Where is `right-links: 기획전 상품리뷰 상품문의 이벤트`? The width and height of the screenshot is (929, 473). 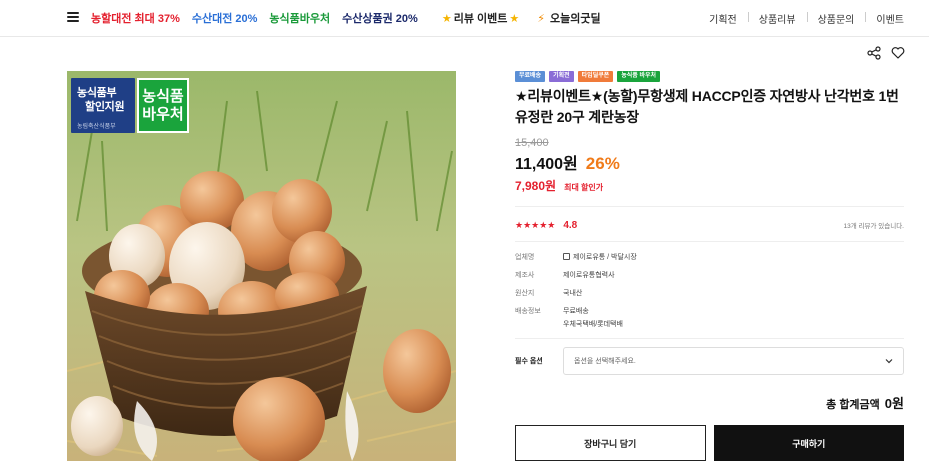 right-links: 기획전 상품리뷰 상품문의 이벤트 is located at coordinates (801, 18).